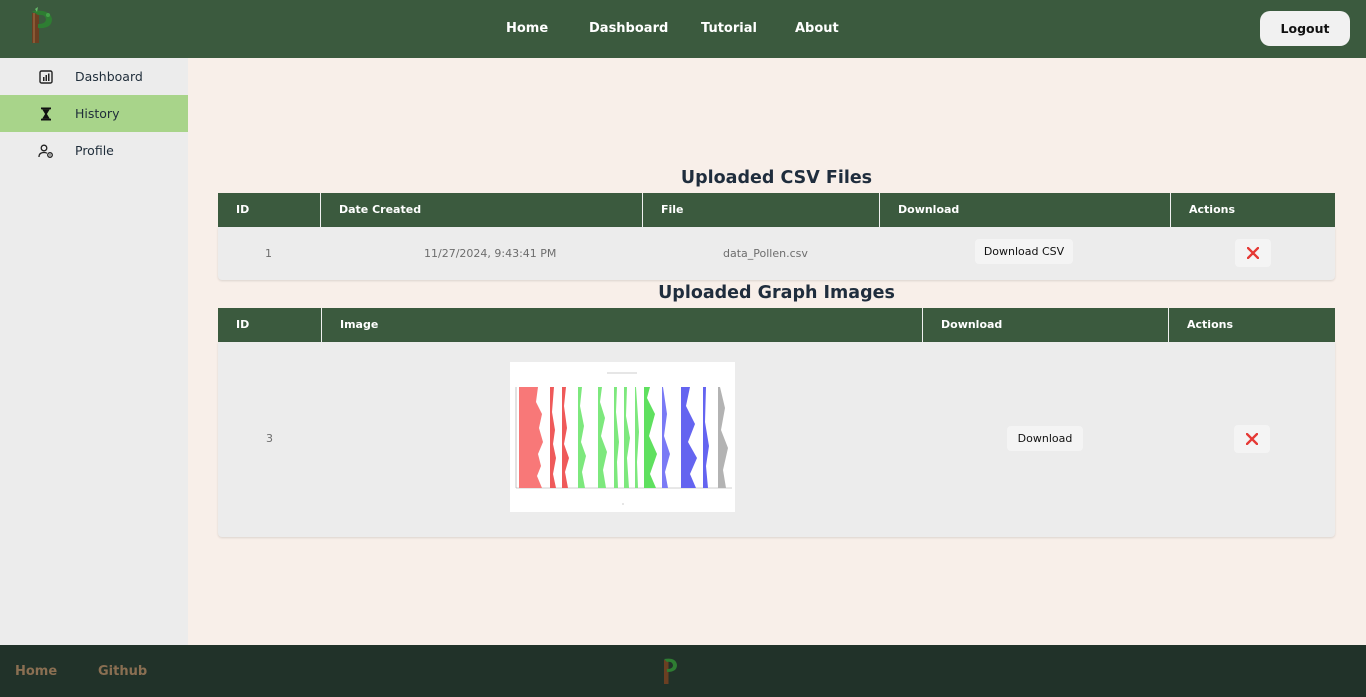 This screenshot has height=697, width=1366. Describe the element at coordinates (36, 671) in the screenshot. I see `footer-home-link: Home` at that location.